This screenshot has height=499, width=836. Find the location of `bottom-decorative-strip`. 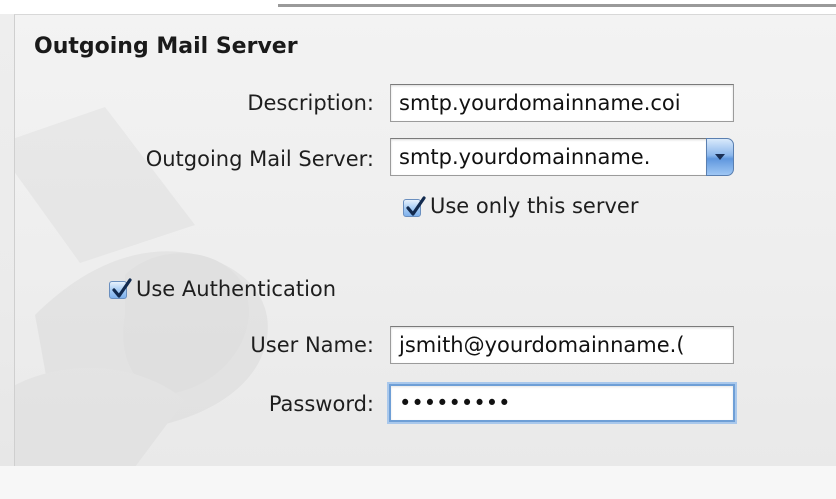

bottom-decorative-strip is located at coordinates (418, 482).